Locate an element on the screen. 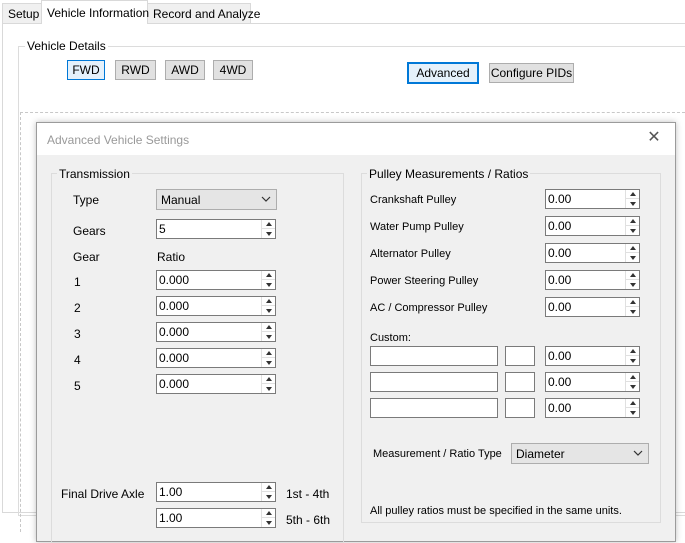 This screenshot has width=685, height=543. tab-vehicle-information: Vehicle Information is located at coordinates (95, 12).